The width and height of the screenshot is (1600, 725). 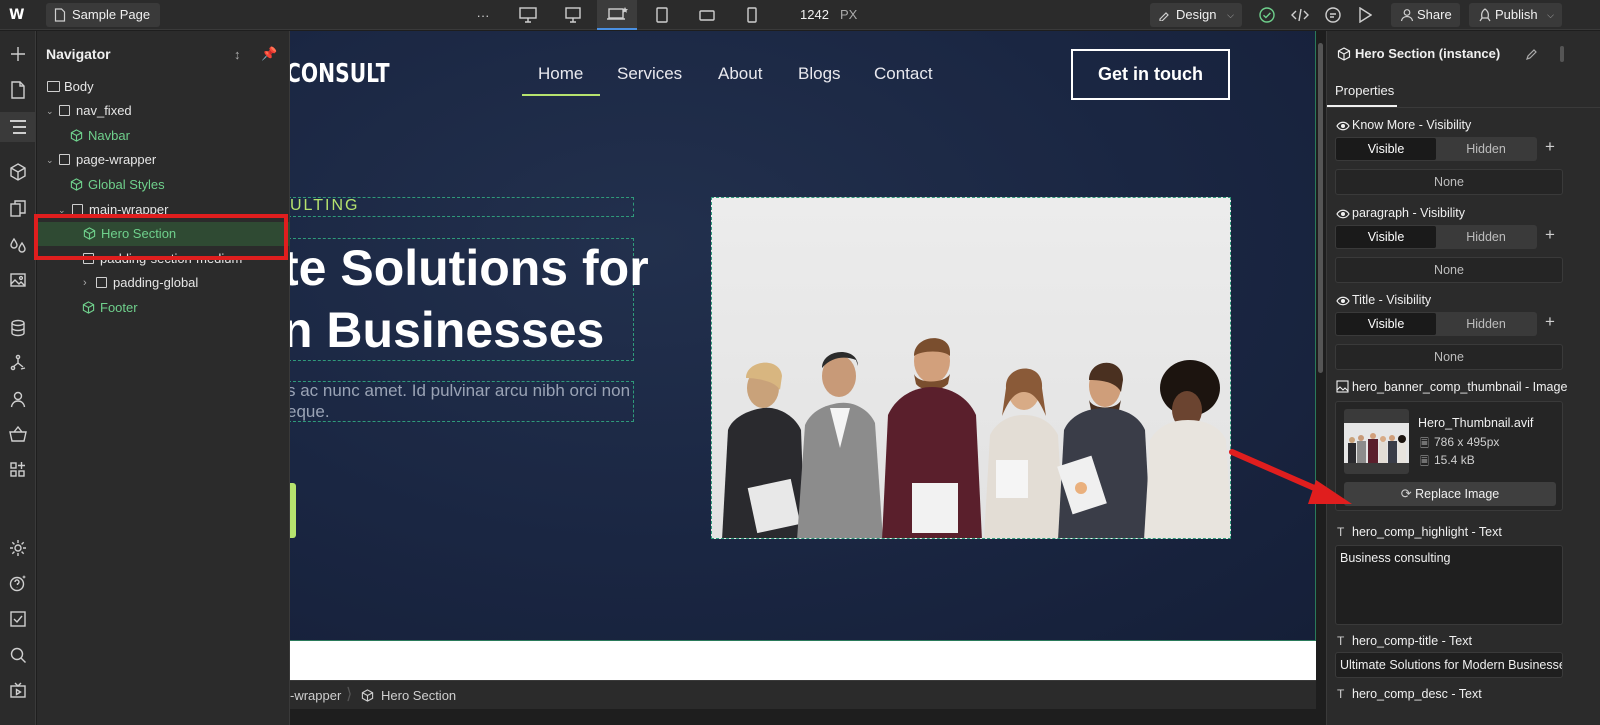 What do you see at coordinates (18, 691) in the screenshot?
I see `video-tutorials-icon` at bounding box center [18, 691].